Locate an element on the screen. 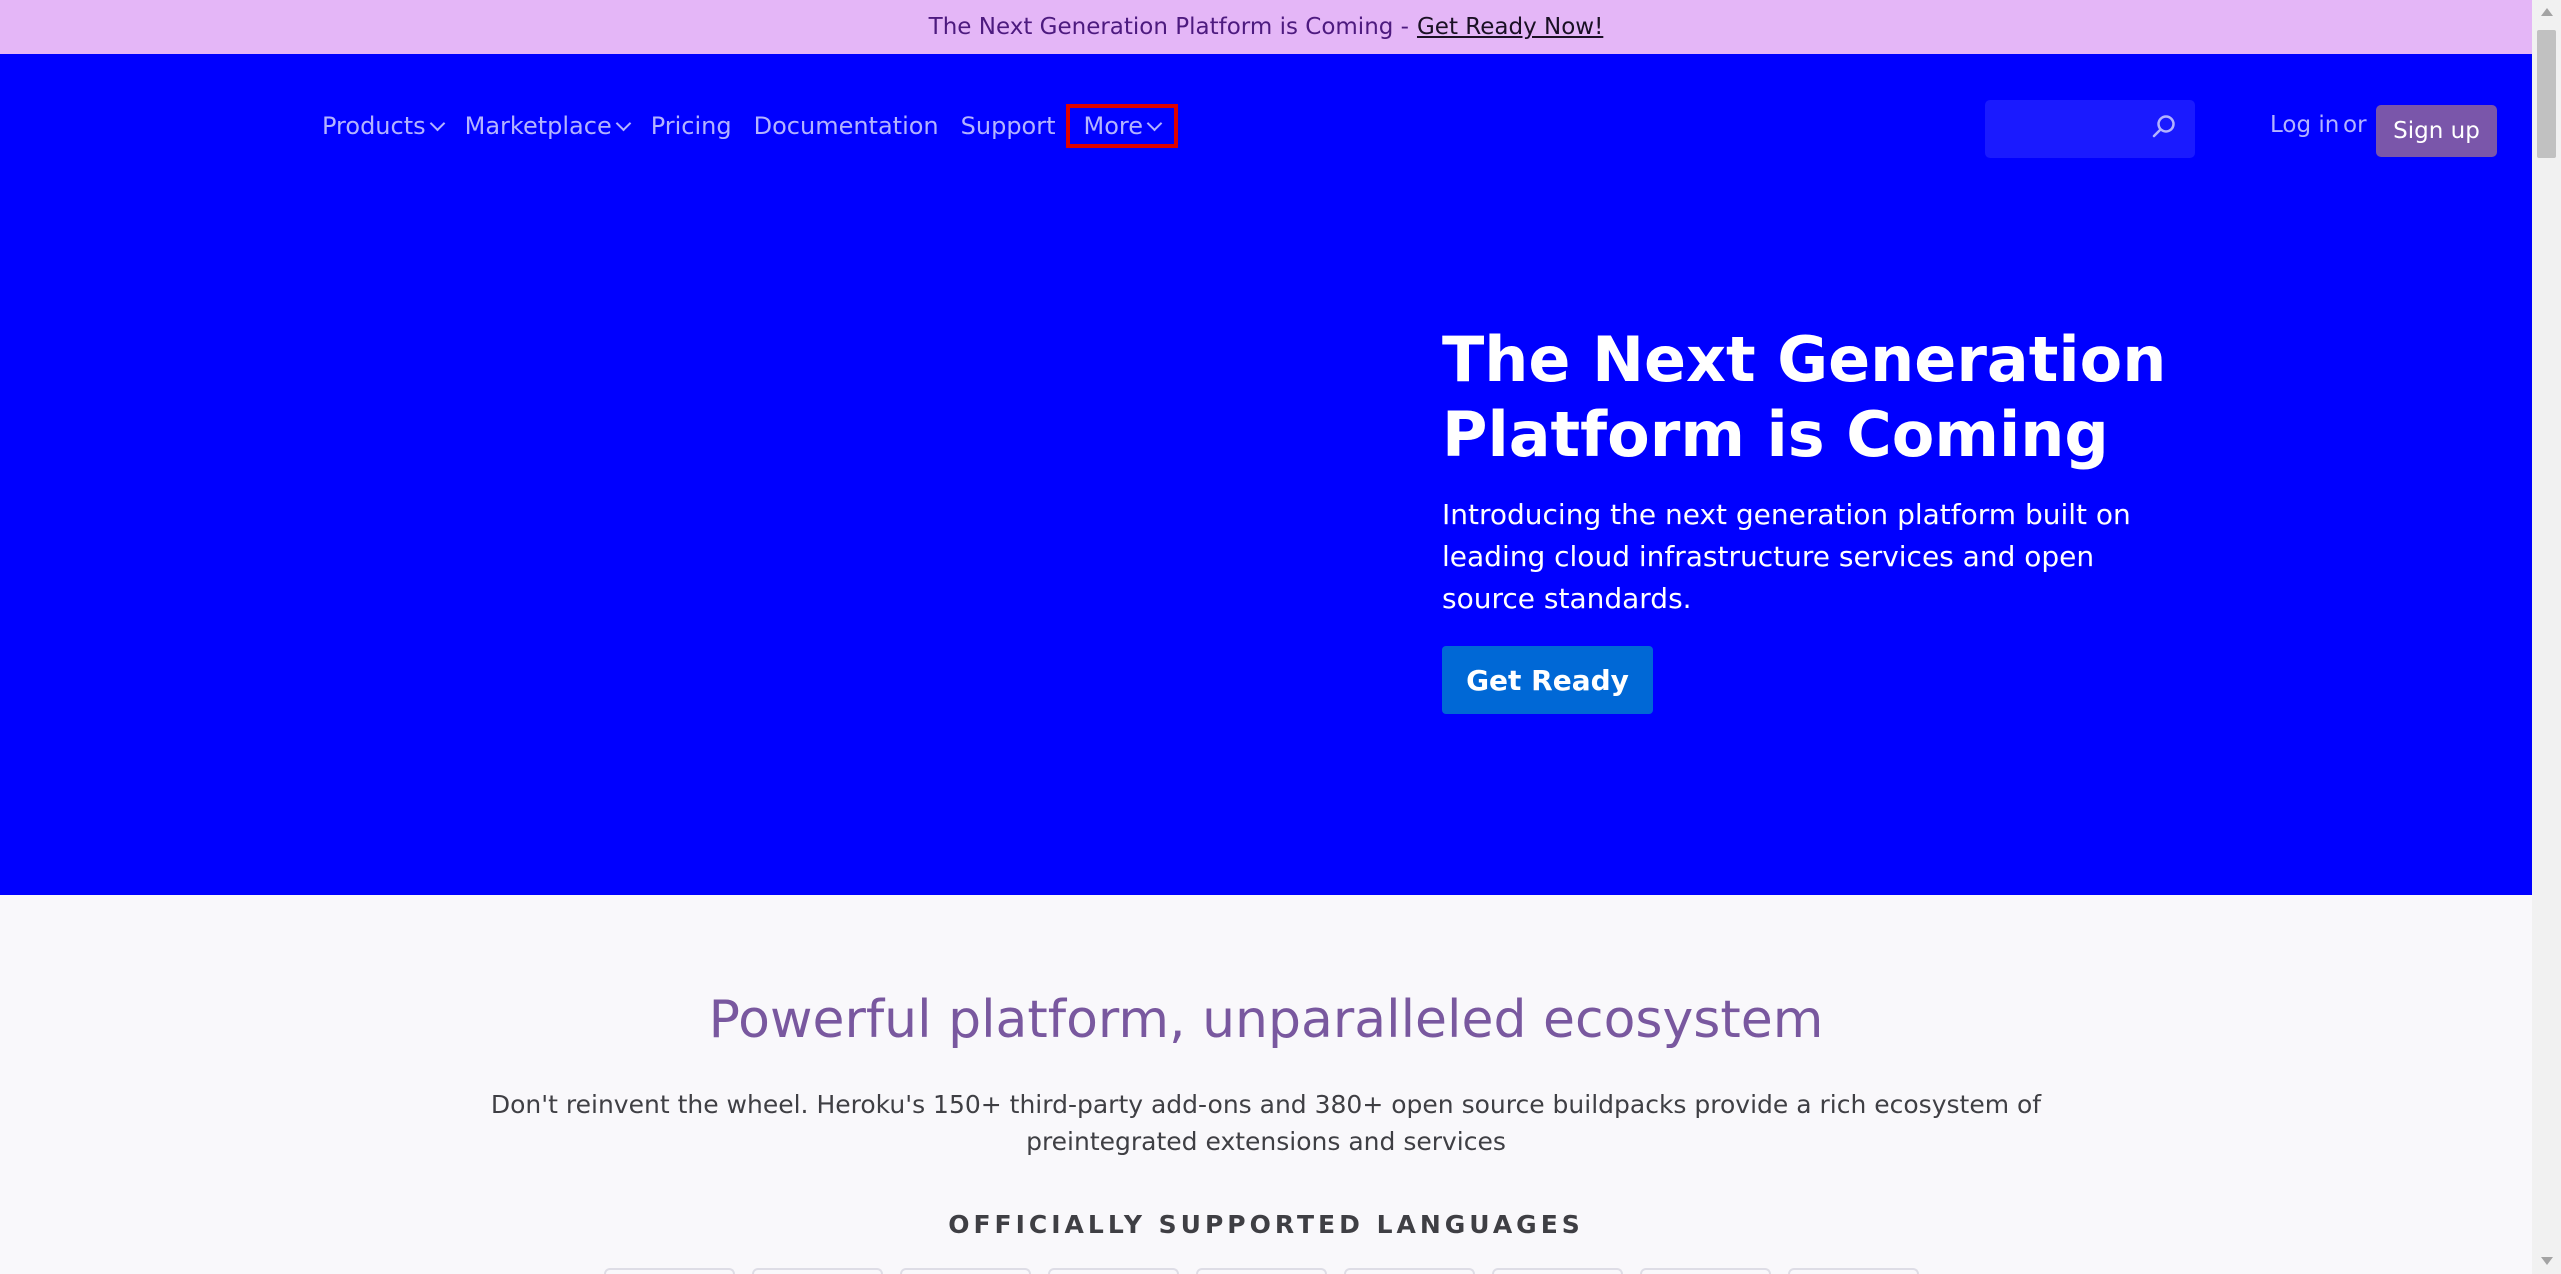 This screenshot has height=1274, width=2561. languages-heading: OFFICIALLY SUPPORTED LANGUAGES is located at coordinates (1266, 1224).